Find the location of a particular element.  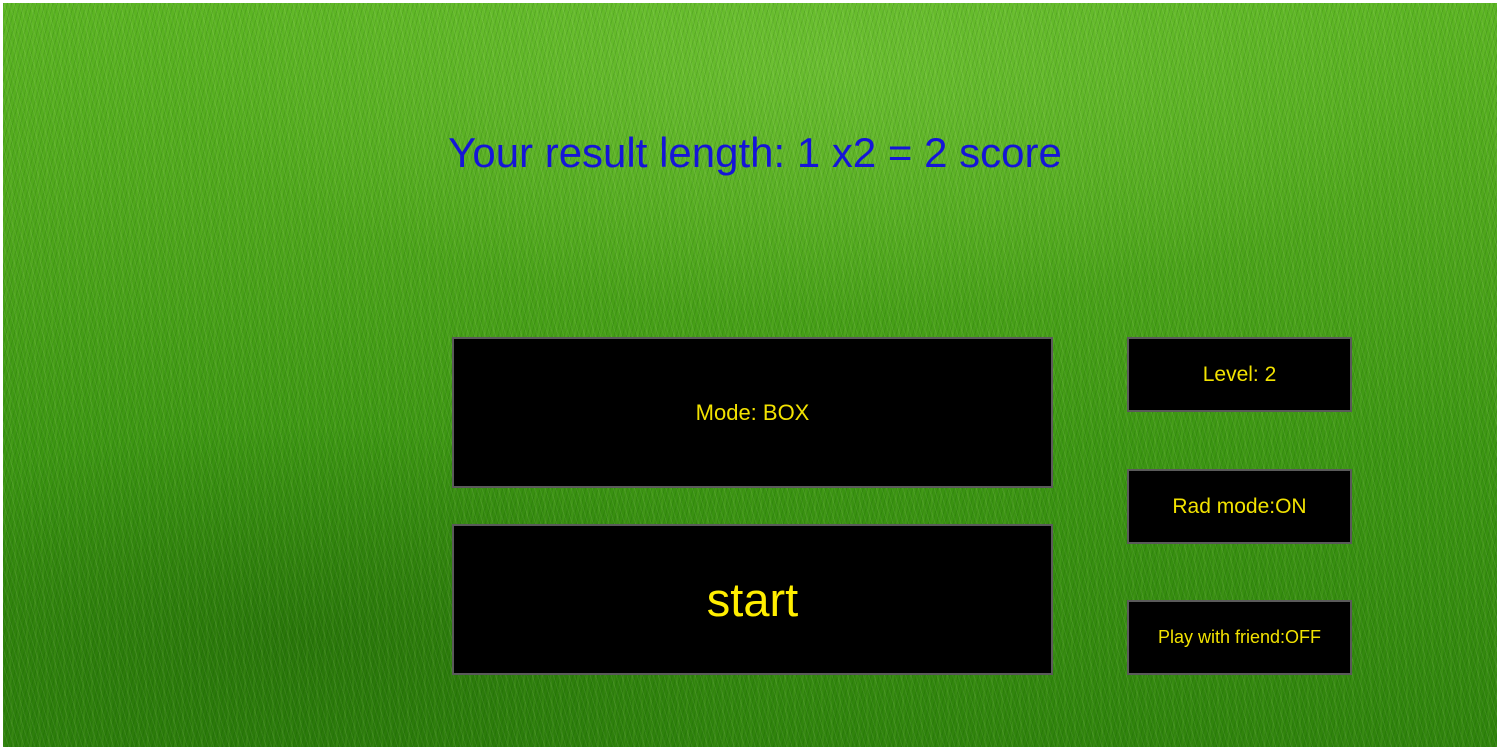

rad-mode-toggle: Rad mode:ON is located at coordinates (1239, 506).